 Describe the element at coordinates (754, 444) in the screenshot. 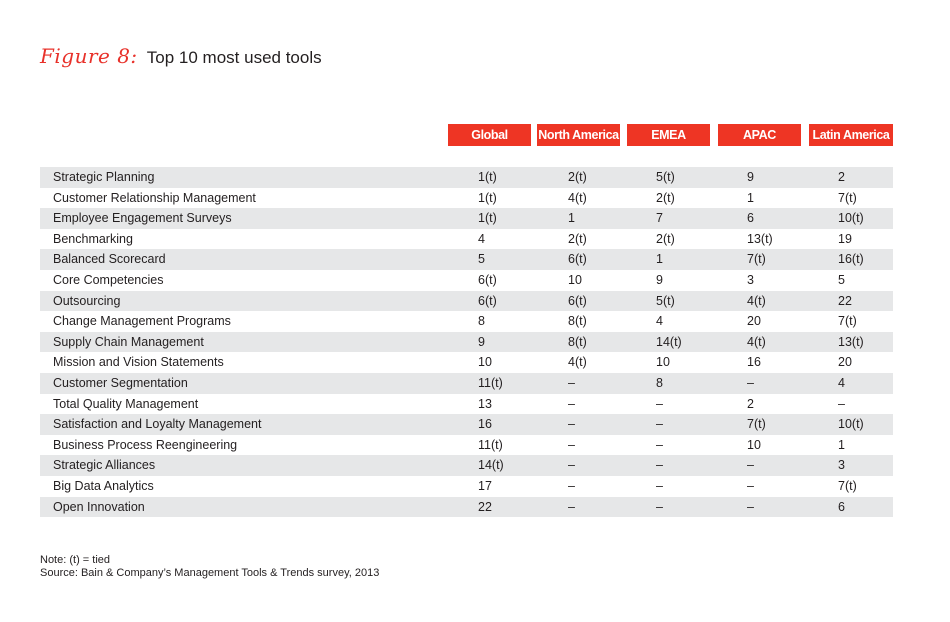

I see `rank-apac: 10` at that location.